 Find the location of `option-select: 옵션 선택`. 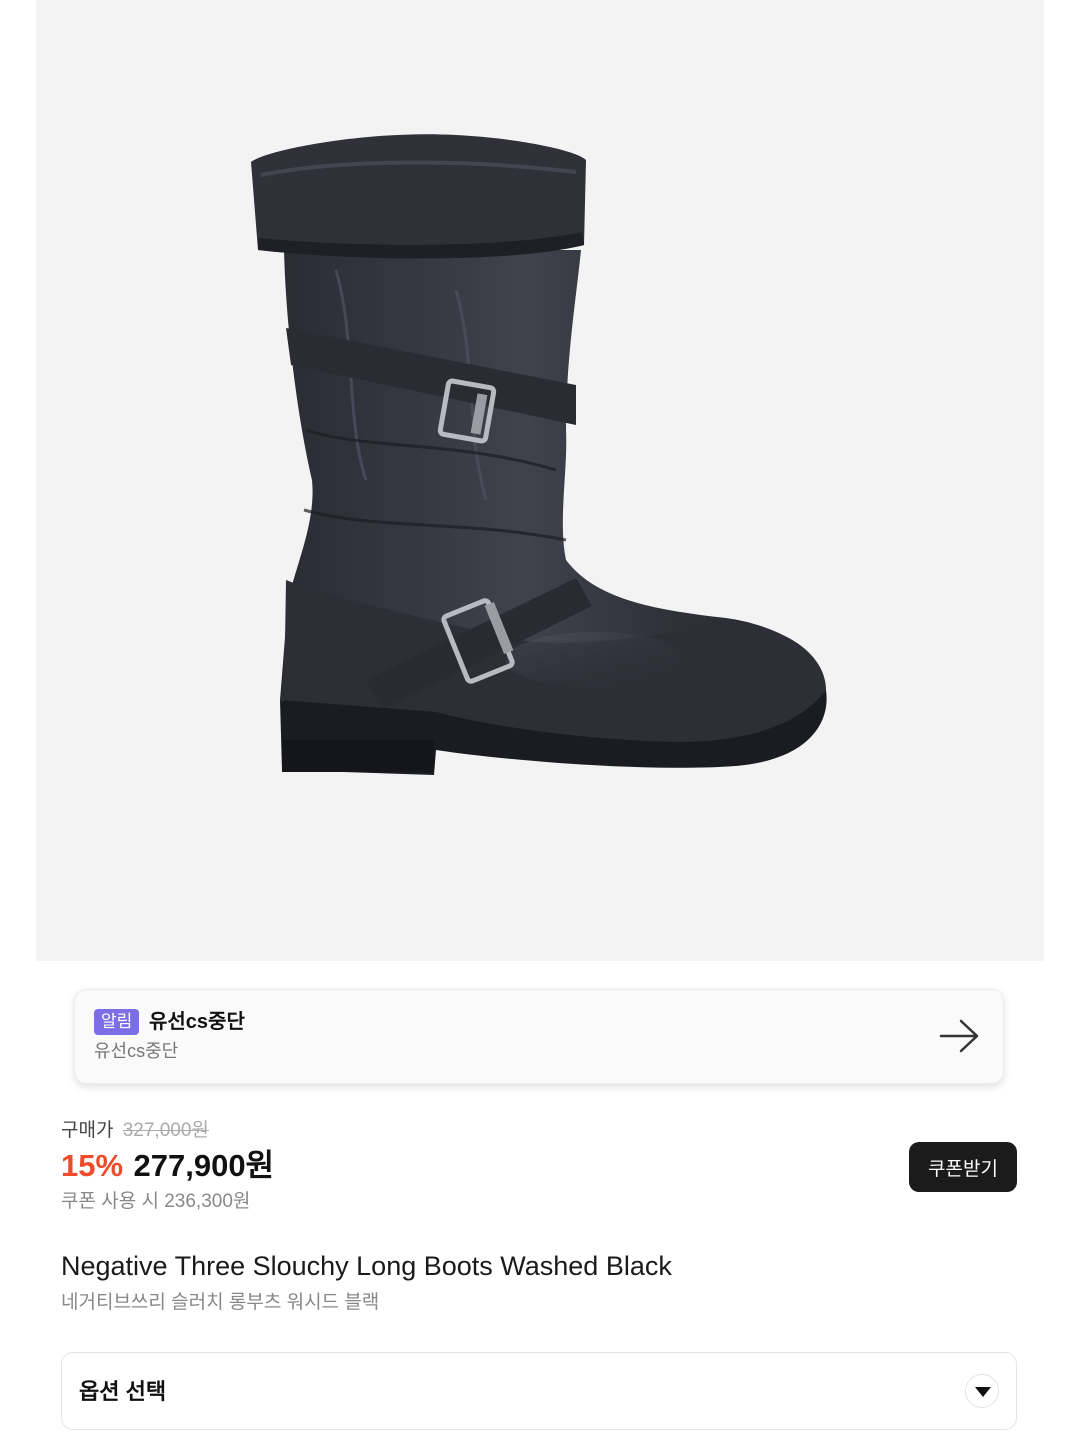

option-select: 옵션 선택 is located at coordinates (539, 1391).